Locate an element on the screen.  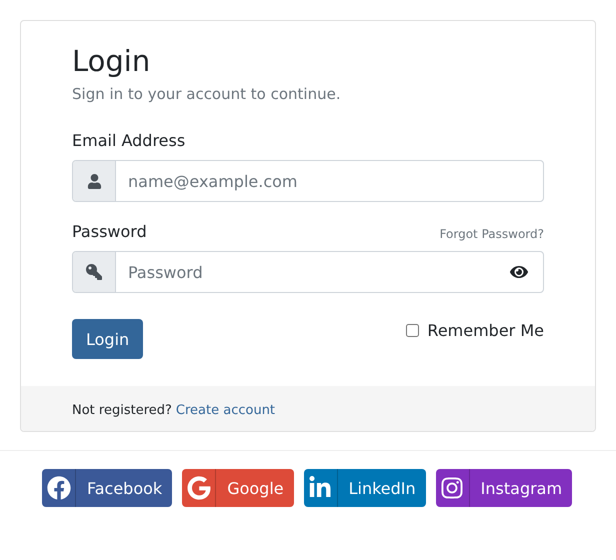
key-icon is located at coordinates (94, 272).